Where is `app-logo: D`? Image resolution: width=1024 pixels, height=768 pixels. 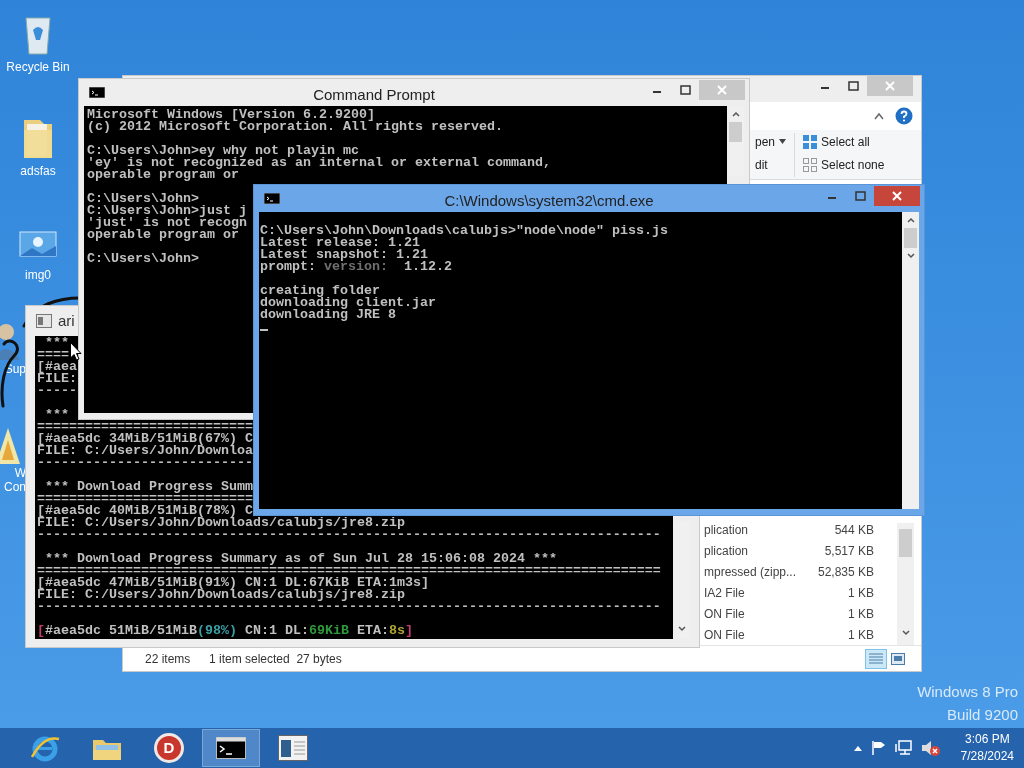 app-logo: D is located at coordinates (169, 748).